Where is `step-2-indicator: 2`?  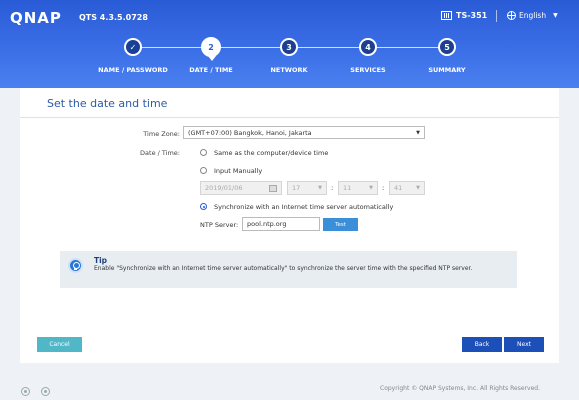
step-2-indicator: 2 is located at coordinates (211, 47).